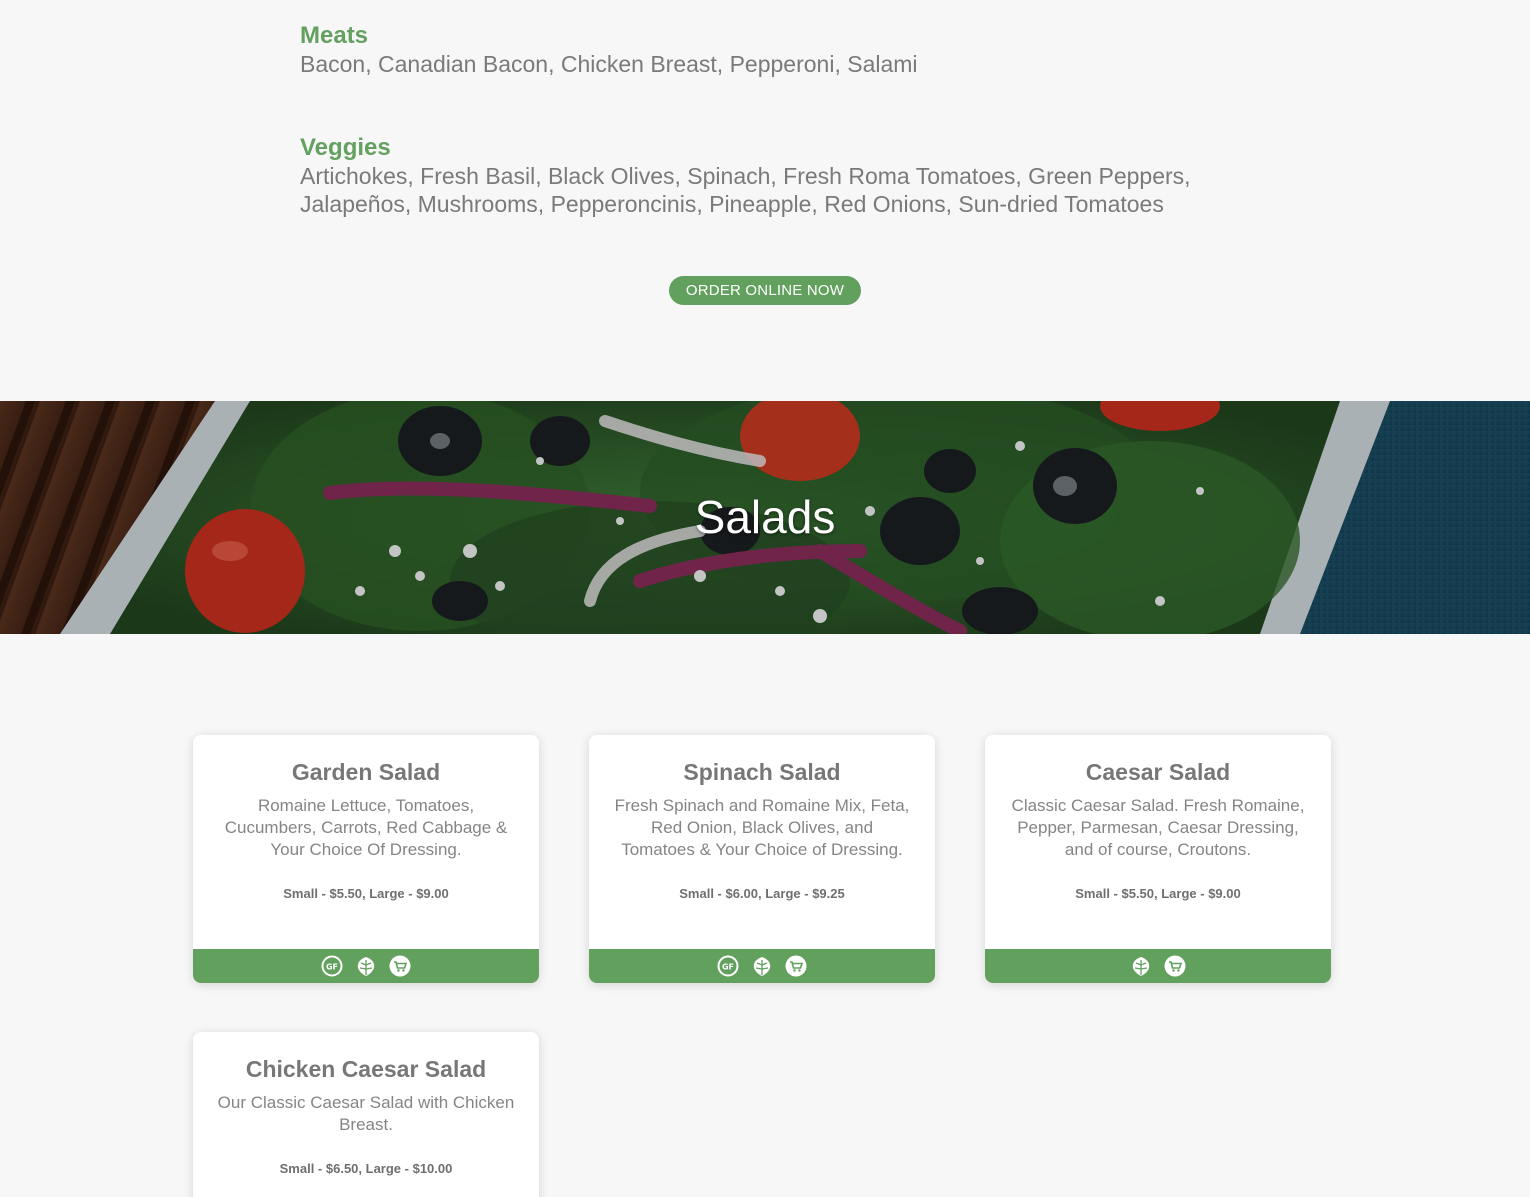  What do you see at coordinates (765, 517) in the screenshot?
I see `salads-heading: Salads` at bounding box center [765, 517].